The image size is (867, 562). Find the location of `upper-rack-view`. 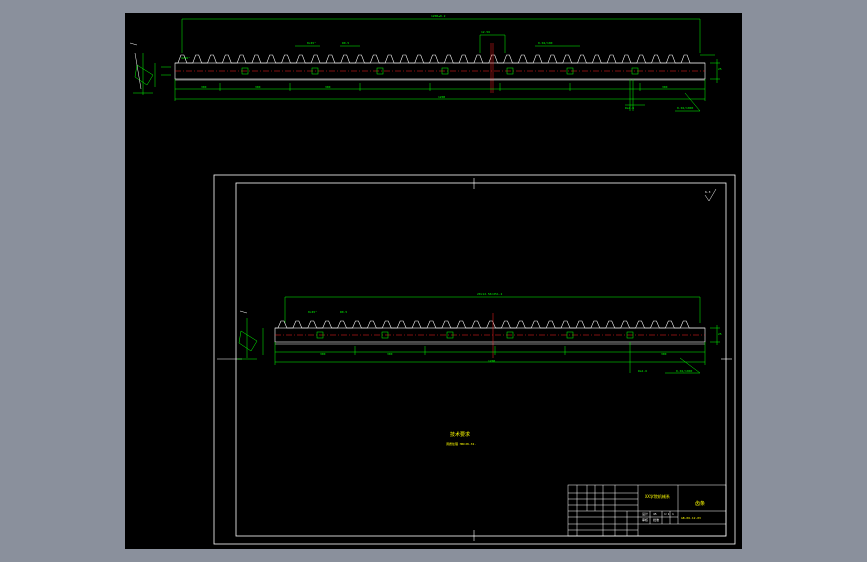

upper-rack-view is located at coordinates (424, 65).